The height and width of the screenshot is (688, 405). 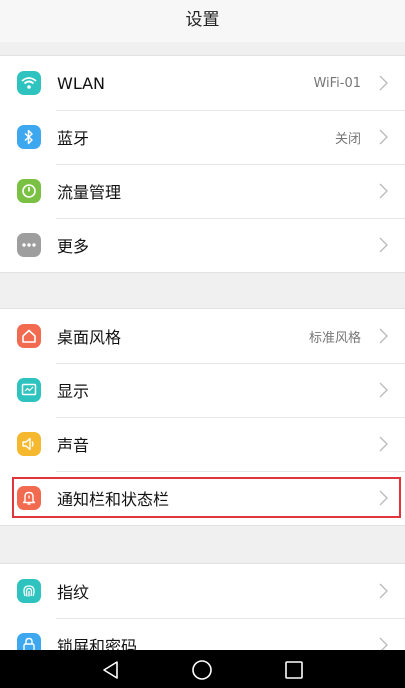 I want to click on home-style-icon, so click(x=29, y=336).